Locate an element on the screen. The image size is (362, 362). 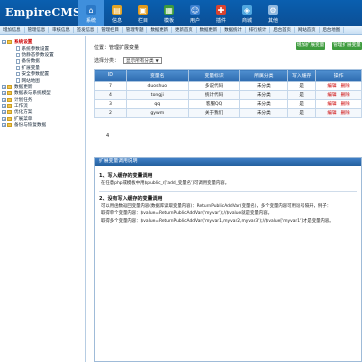
tree-item-label: 优化方案 is located at coordinates (23, 113).